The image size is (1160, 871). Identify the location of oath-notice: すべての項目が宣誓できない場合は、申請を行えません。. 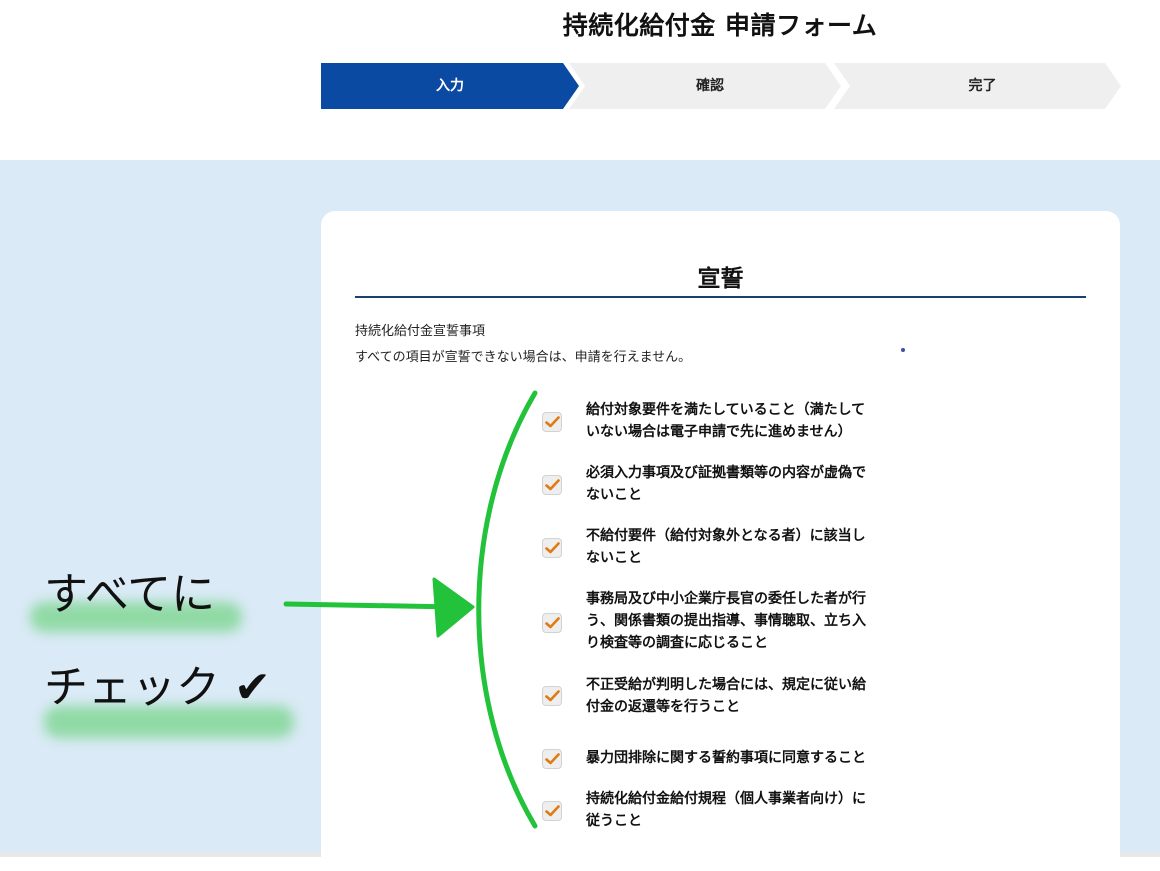
(523, 357).